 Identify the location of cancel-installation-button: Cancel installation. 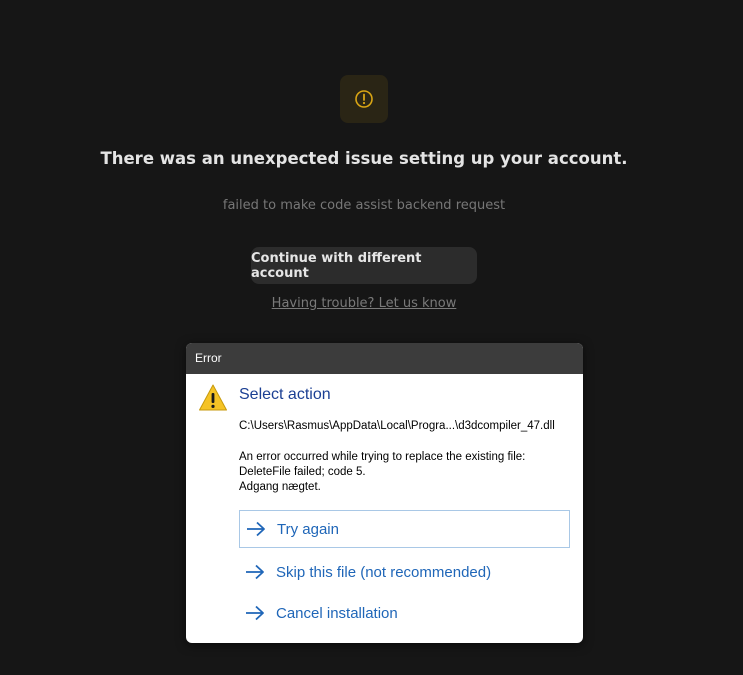
(404, 613).